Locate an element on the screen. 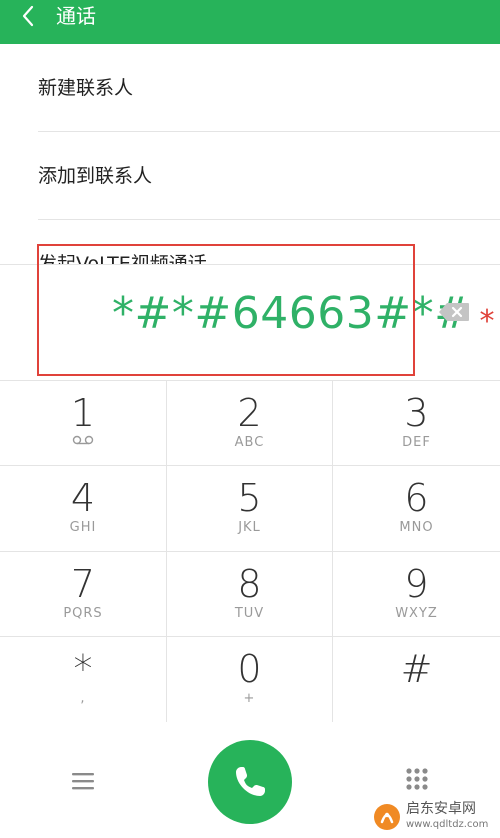  key-8: 8 TUV is located at coordinates (250, 594).